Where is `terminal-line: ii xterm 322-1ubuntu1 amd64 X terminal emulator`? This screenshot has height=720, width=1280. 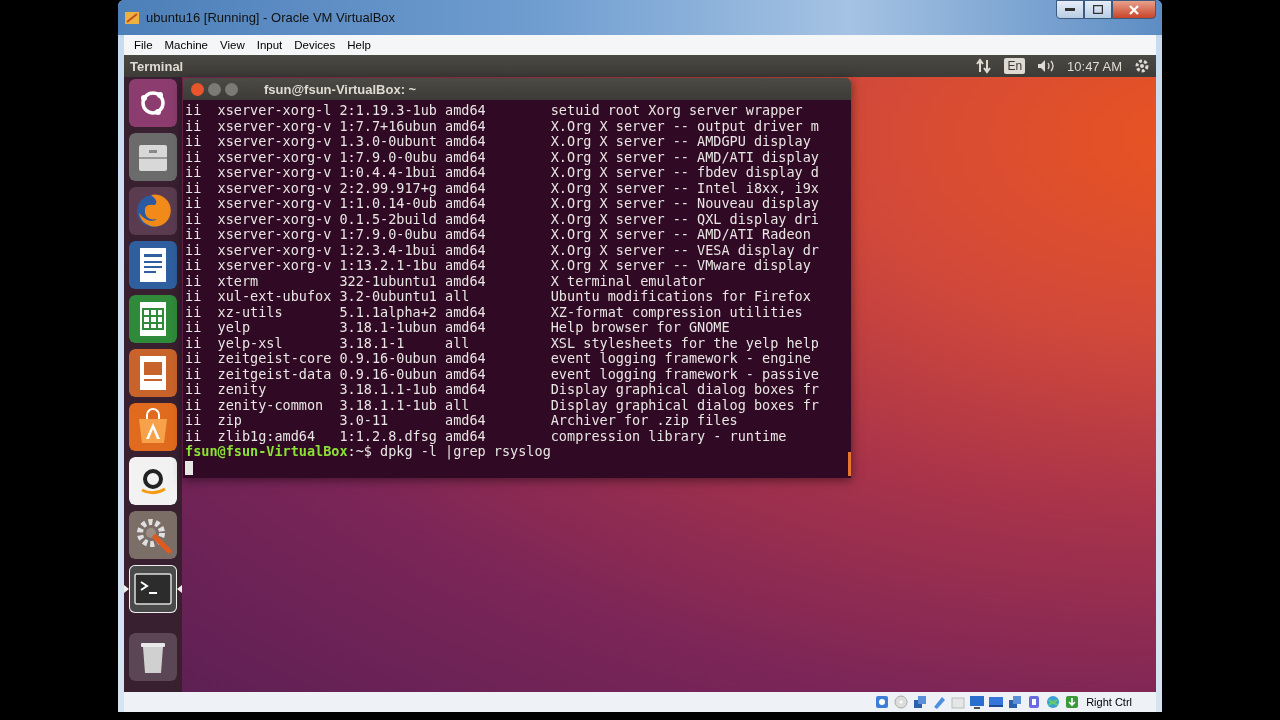
terminal-line: ii xterm 322-1ubuntu1 amd64 X terminal emulator is located at coordinates (445, 281).